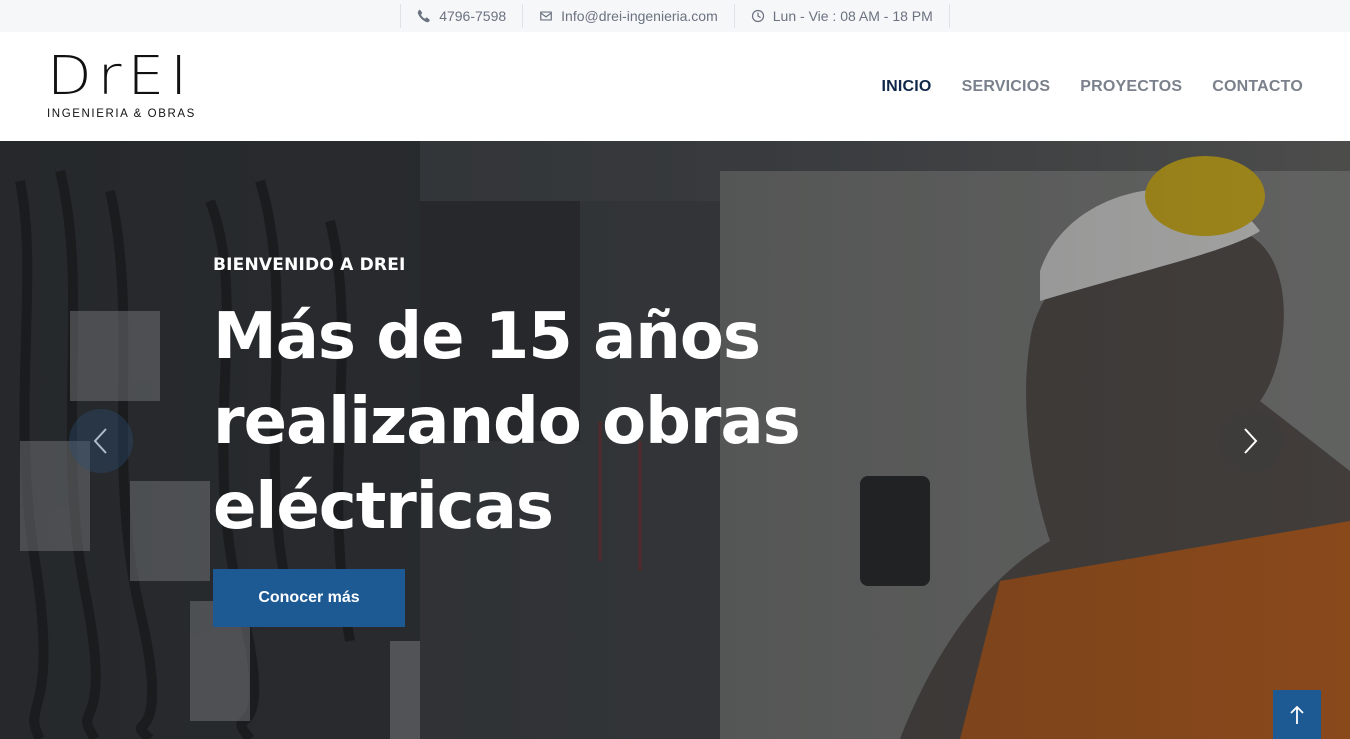 This screenshot has height=739, width=1350. I want to click on back-to-top-button, so click(1297, 714).